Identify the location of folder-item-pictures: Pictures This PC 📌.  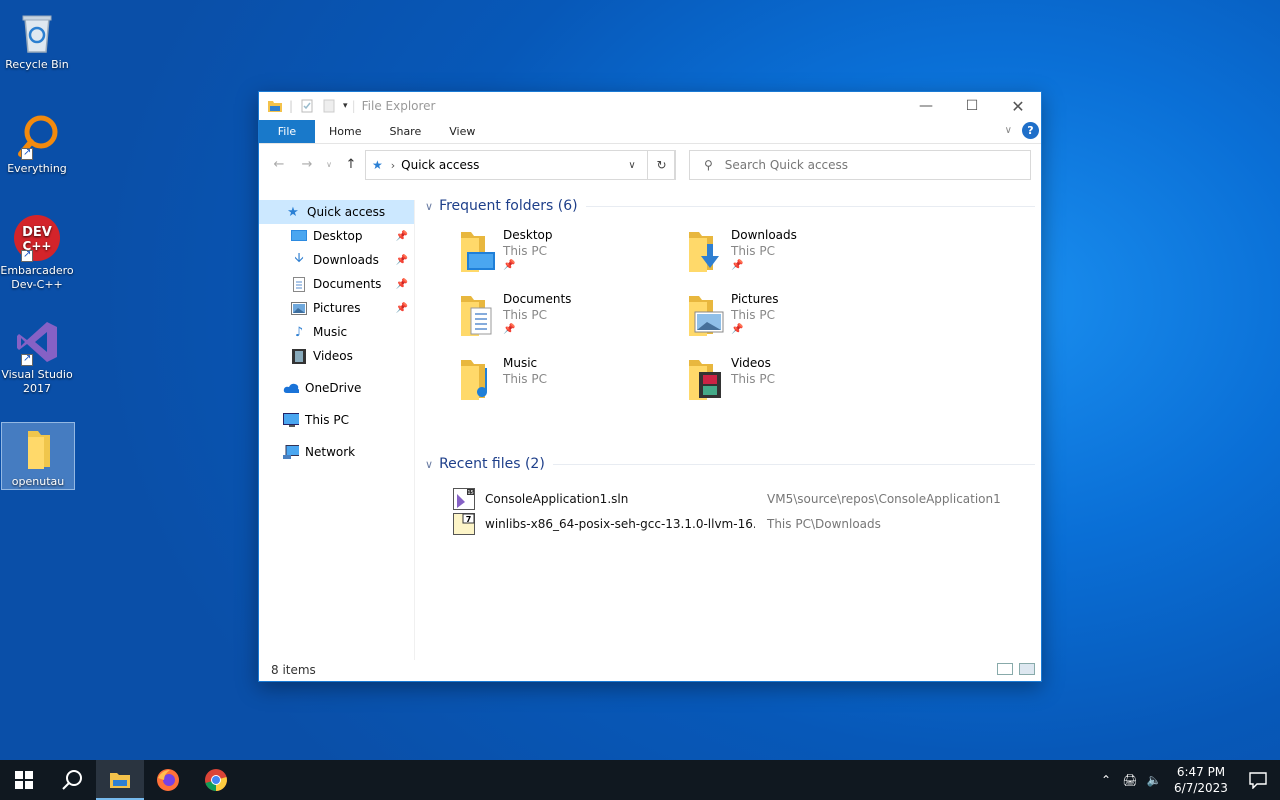
(795, 318).